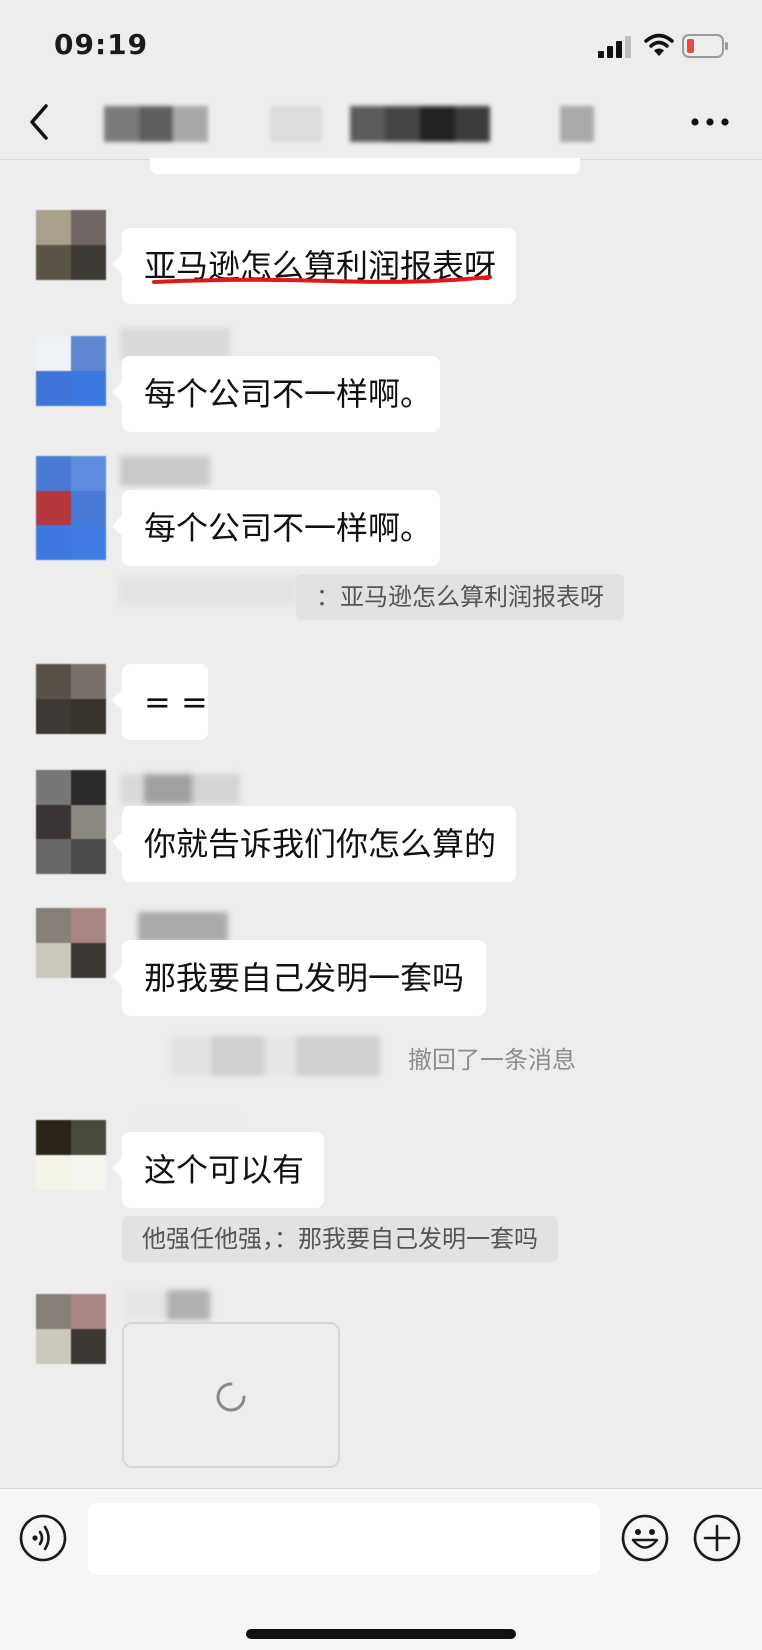 The height and width of the screenshot is (1650, 762). I want to click on message-bubble: 那我要自己发明一套吗, so click(299, 978).